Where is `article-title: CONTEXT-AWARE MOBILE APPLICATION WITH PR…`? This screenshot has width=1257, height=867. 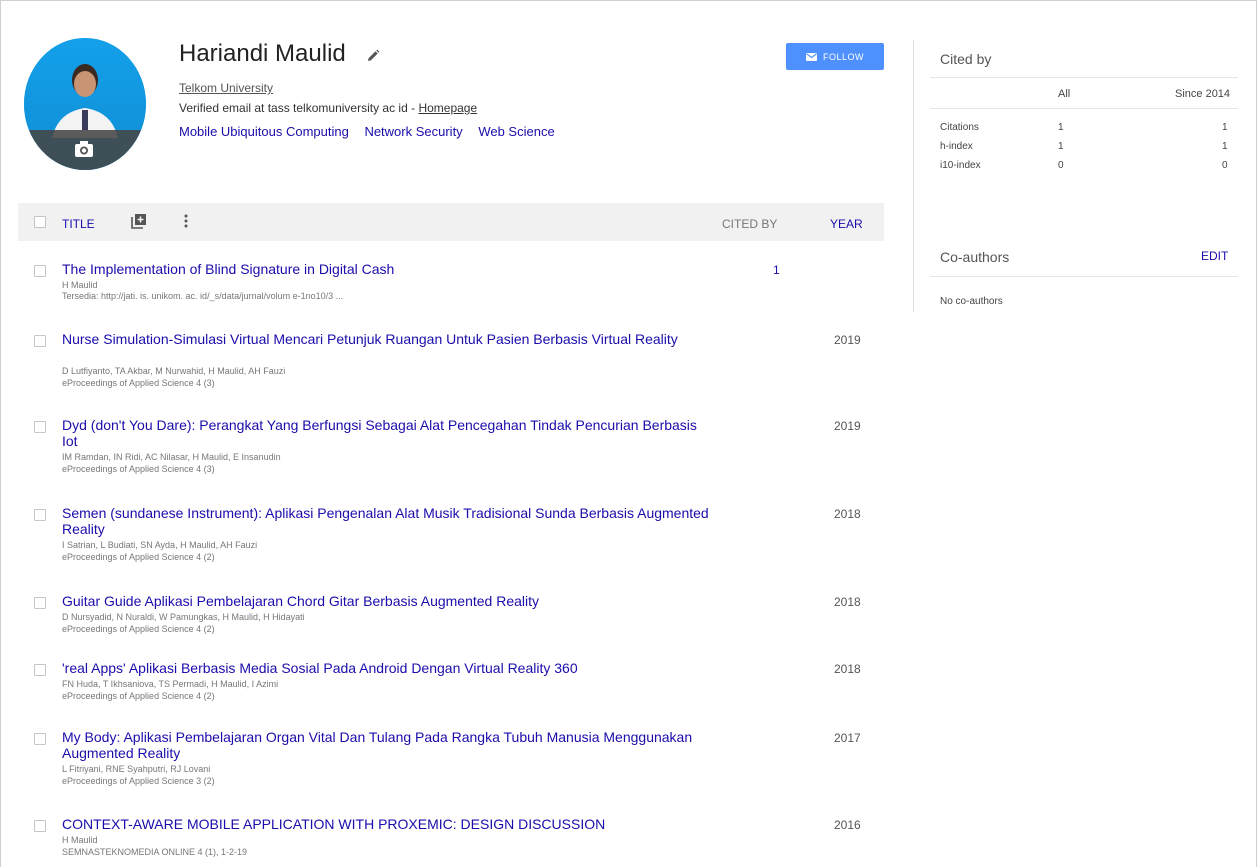 article-title: CONTEXT-AWARE MOBILE APPLICATION WITH PR… is located at coordinates (387, 824).